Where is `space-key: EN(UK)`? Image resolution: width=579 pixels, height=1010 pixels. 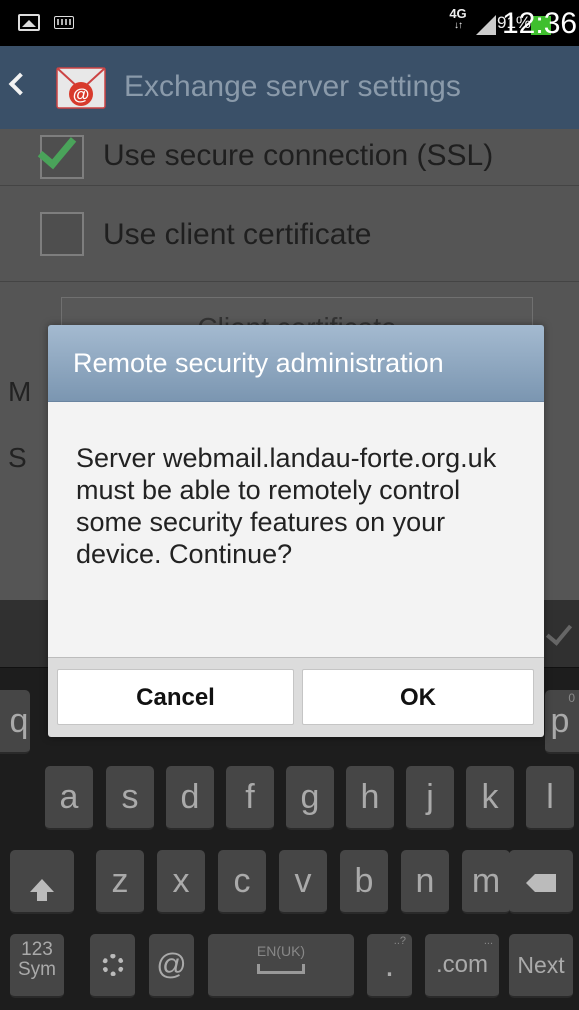 space-key: EN(UK) is located at coordinates (281, 966).